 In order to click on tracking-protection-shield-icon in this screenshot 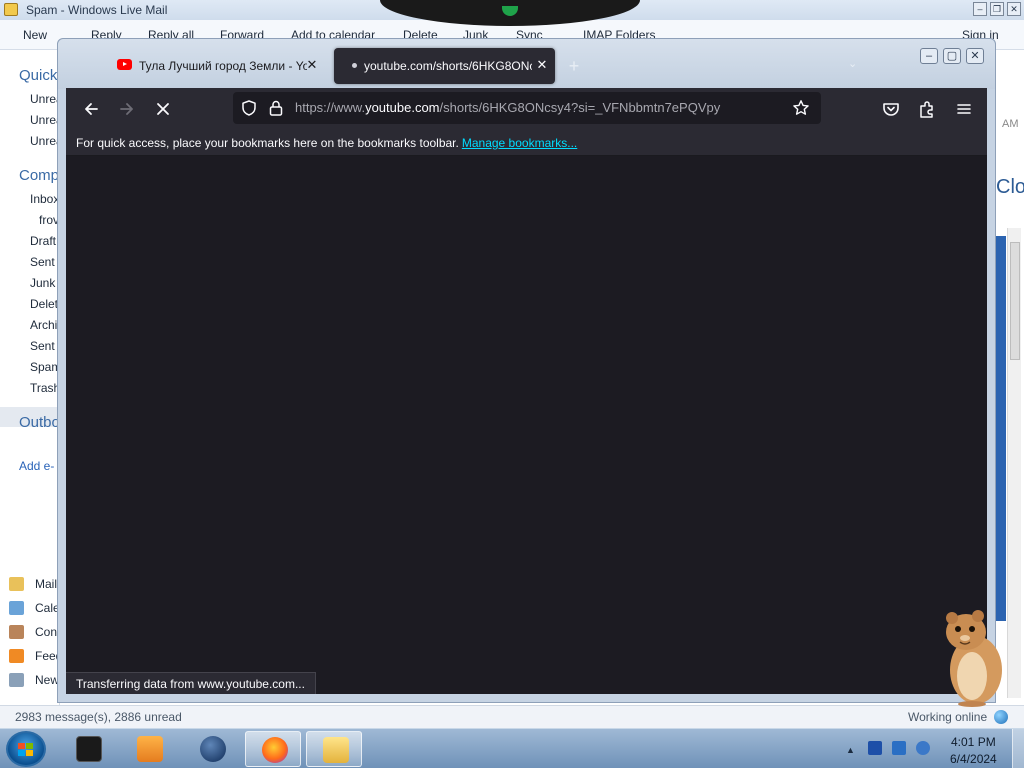, I will do `click(249, 108)`.